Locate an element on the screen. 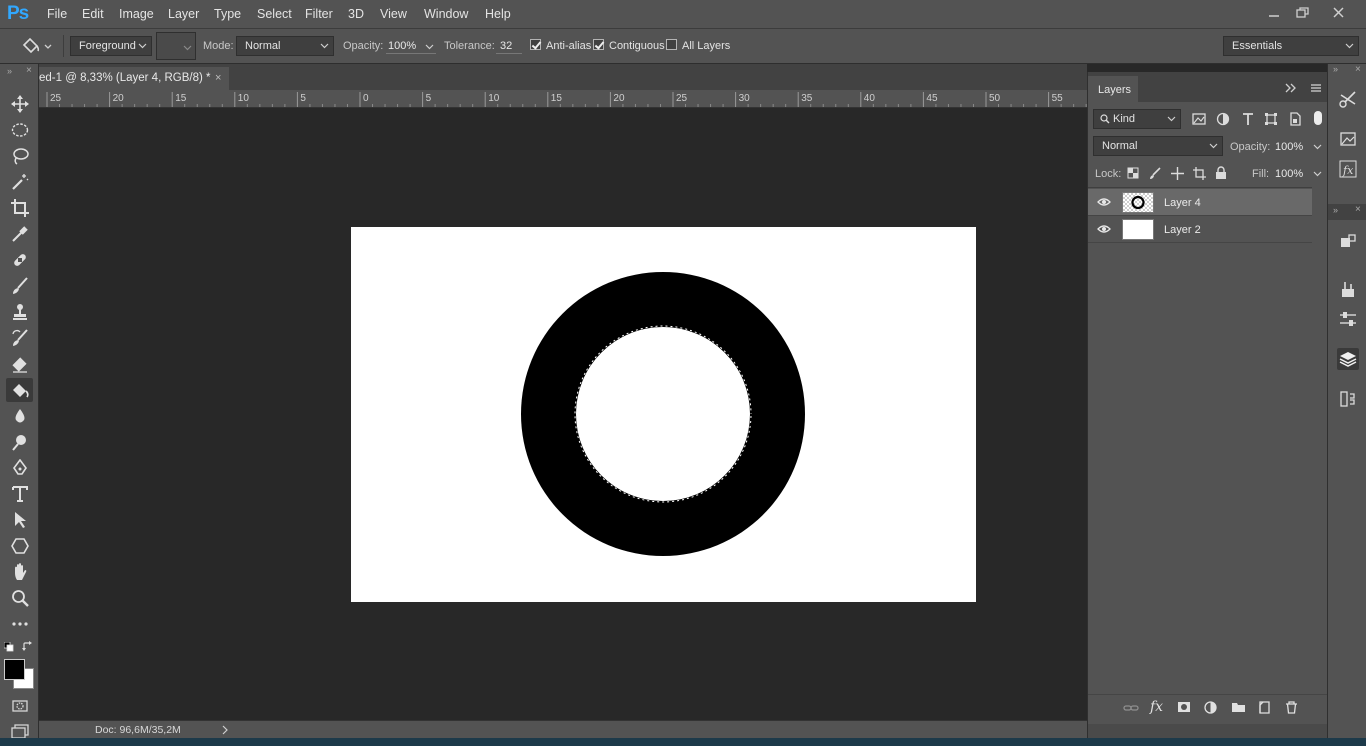 Image resolution: width=1366 pixels, height=746 pixels. blend-mode-dropdown: Normal is located at coordinates (1158, 146).